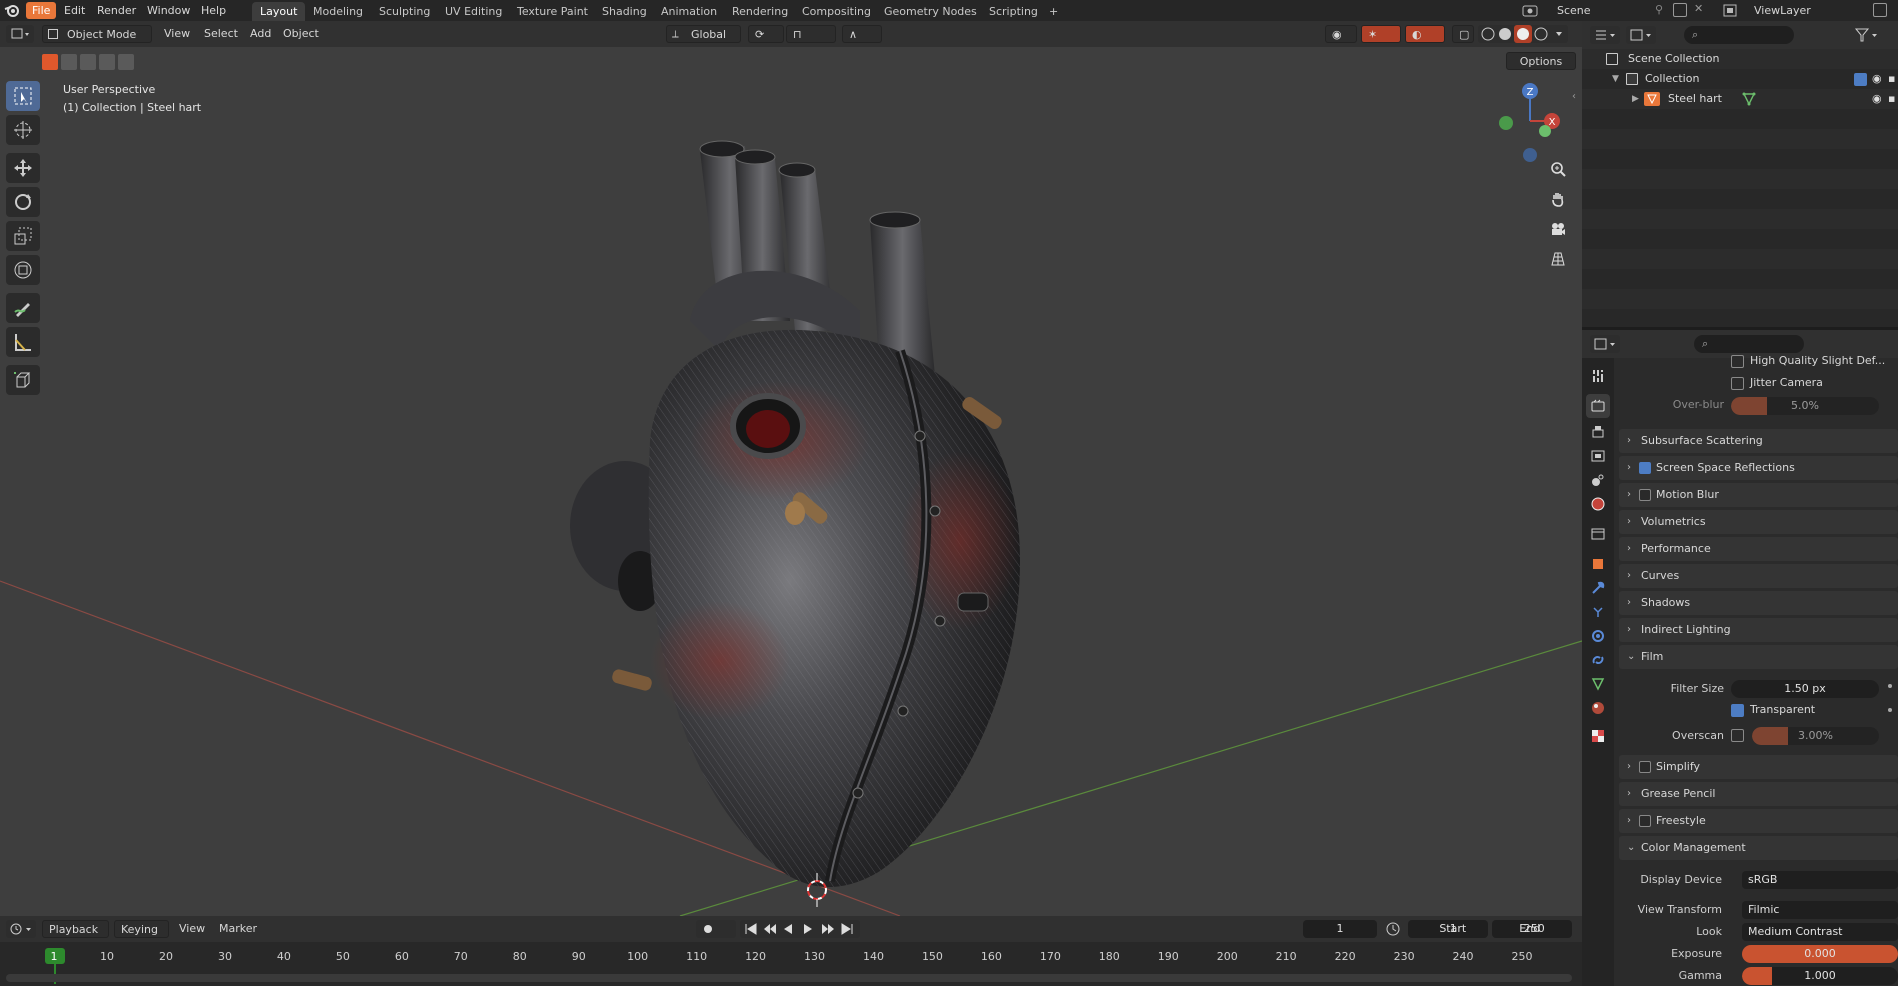 The width and height of the screenshot is (1898, 986). What do you see at coordinates (1867, 35) in the screenshot?
I see `filter-icon` at bounding box center [1867, 35].